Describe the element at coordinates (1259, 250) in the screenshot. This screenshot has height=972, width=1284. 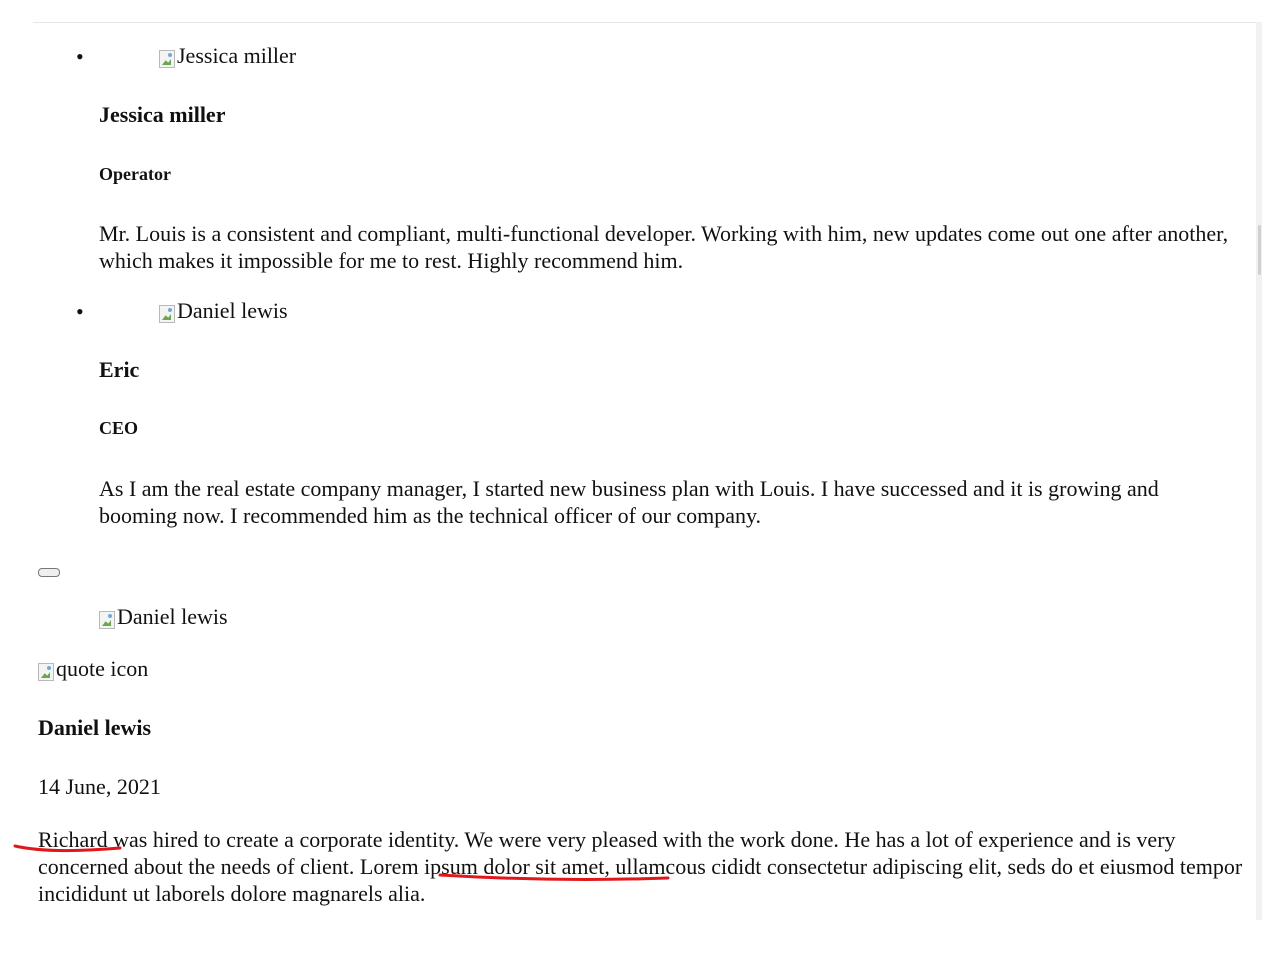
I see `scrollbar-thumb` at that location.